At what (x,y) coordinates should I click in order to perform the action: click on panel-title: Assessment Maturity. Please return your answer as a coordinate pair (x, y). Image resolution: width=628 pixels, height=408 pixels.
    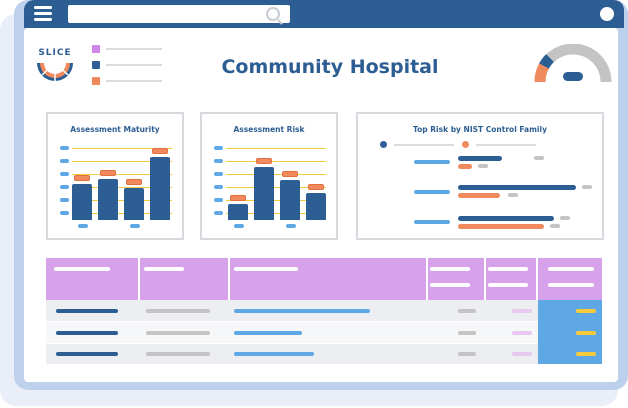
    Looking at the image, I should click on (115, 129).